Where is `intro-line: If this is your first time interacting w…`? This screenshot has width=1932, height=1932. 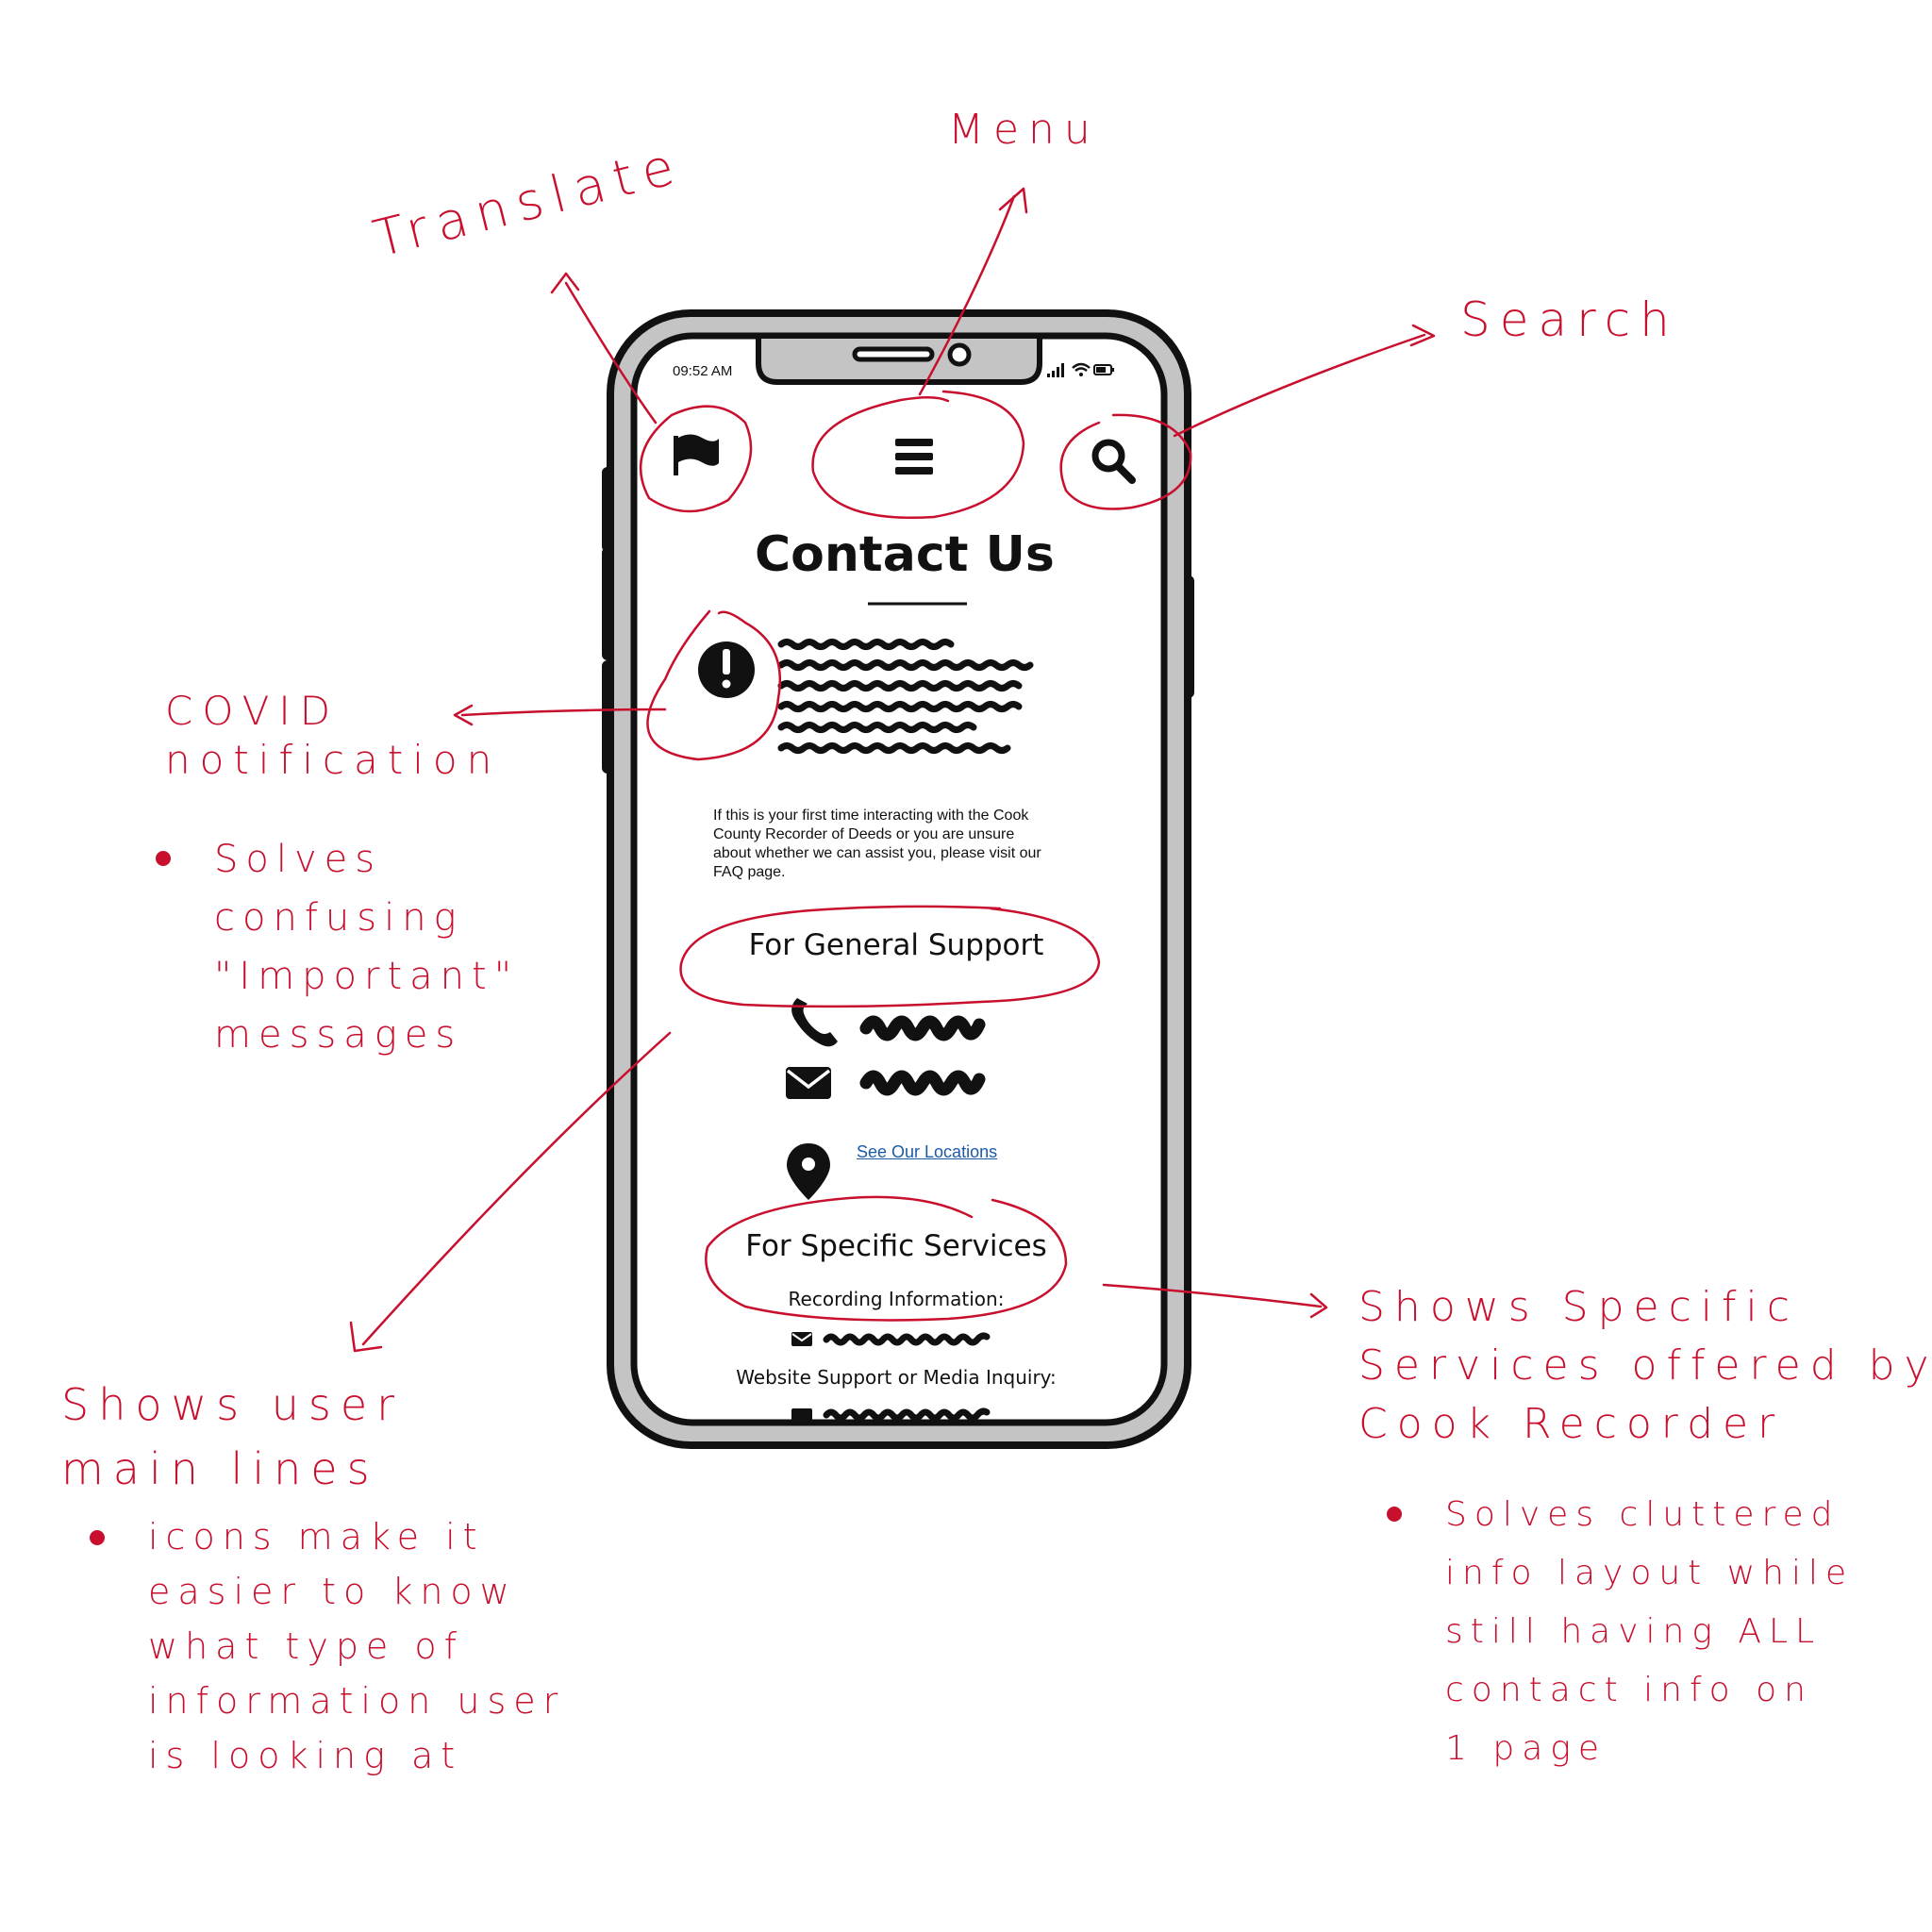
intro-line: If this is your first time interacting w… is located at coordinates (871, 816).